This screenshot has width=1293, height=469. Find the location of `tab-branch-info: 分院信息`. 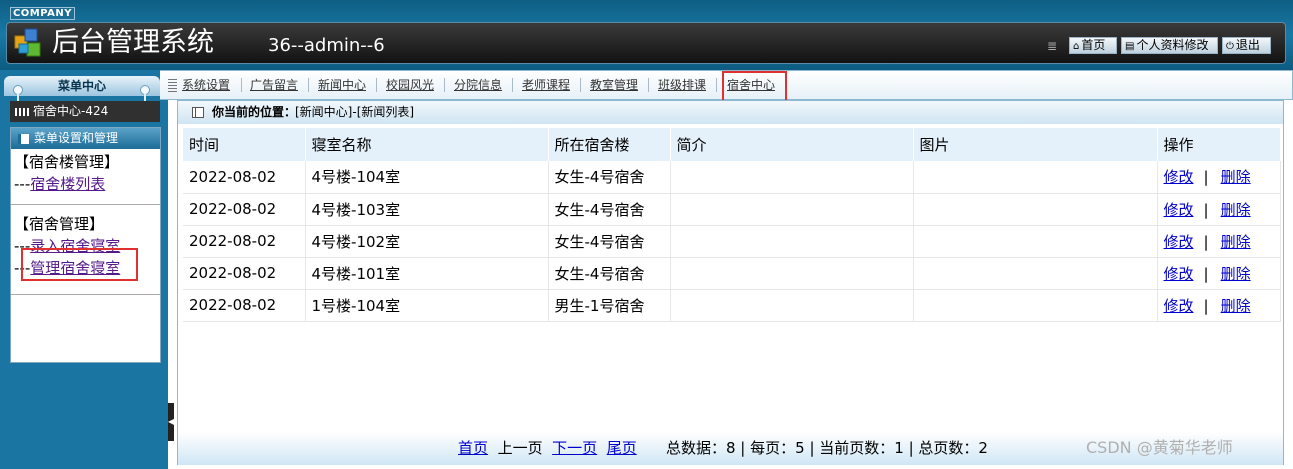

tab-branch-info: 分院信息 is located at coordinates (478, 85).